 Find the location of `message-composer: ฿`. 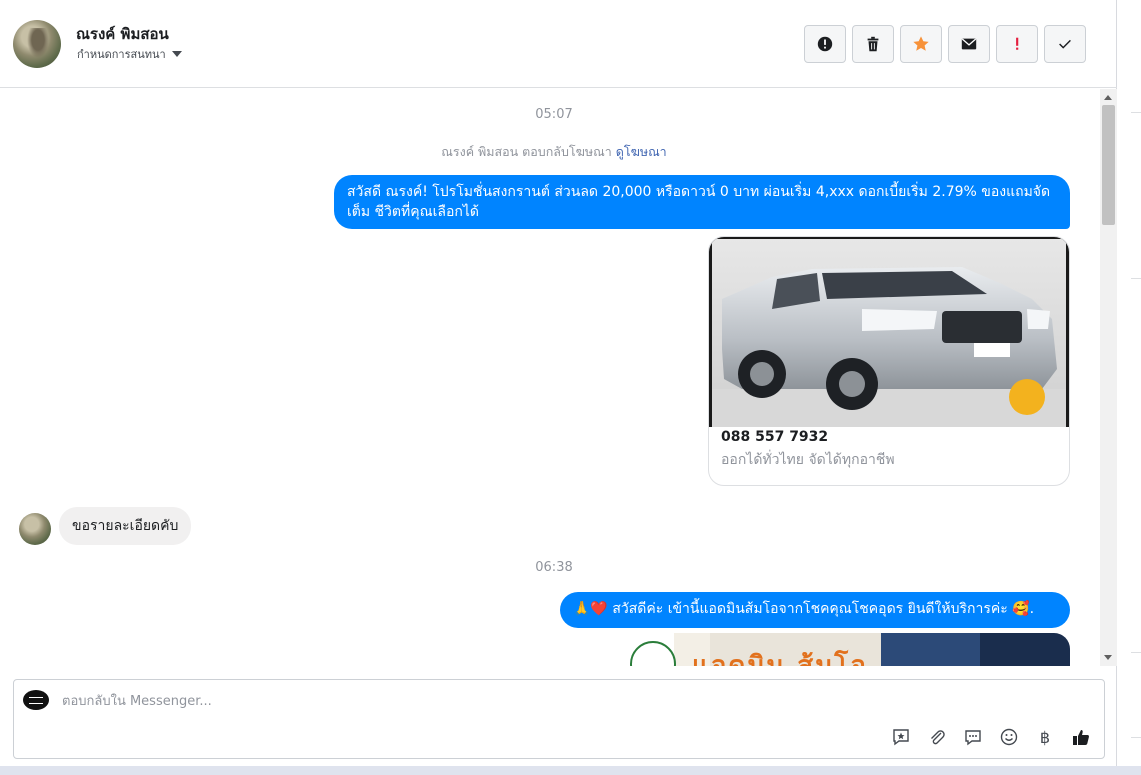

message-composer: ฿ is located at coordinates (559, 719).